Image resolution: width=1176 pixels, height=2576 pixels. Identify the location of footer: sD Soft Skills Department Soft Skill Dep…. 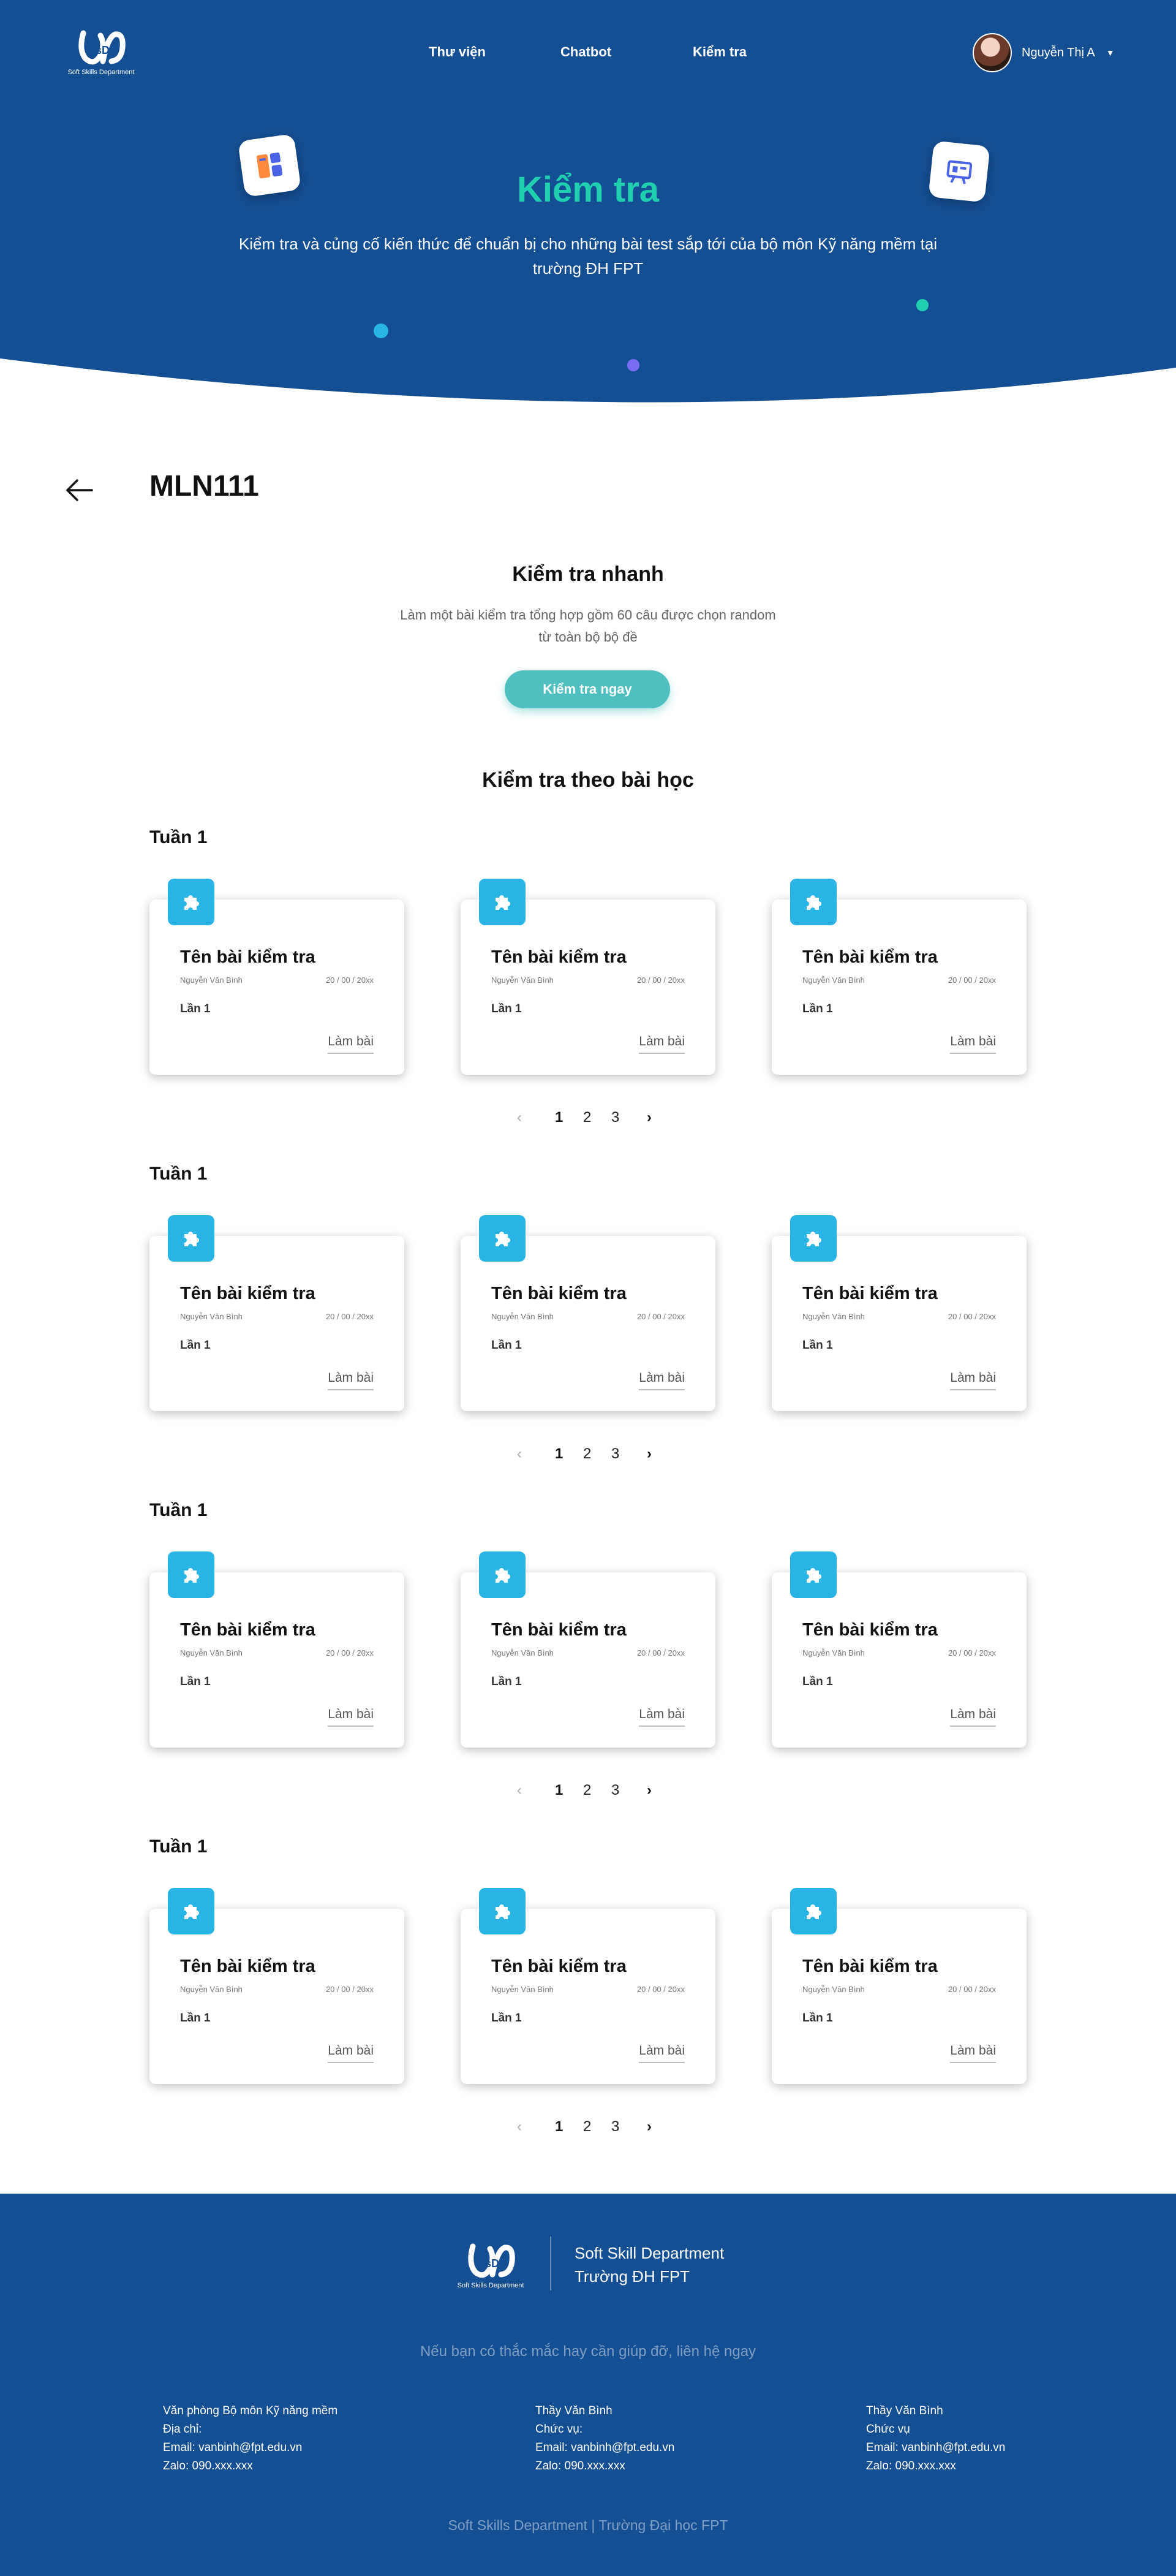
(588, 2385).